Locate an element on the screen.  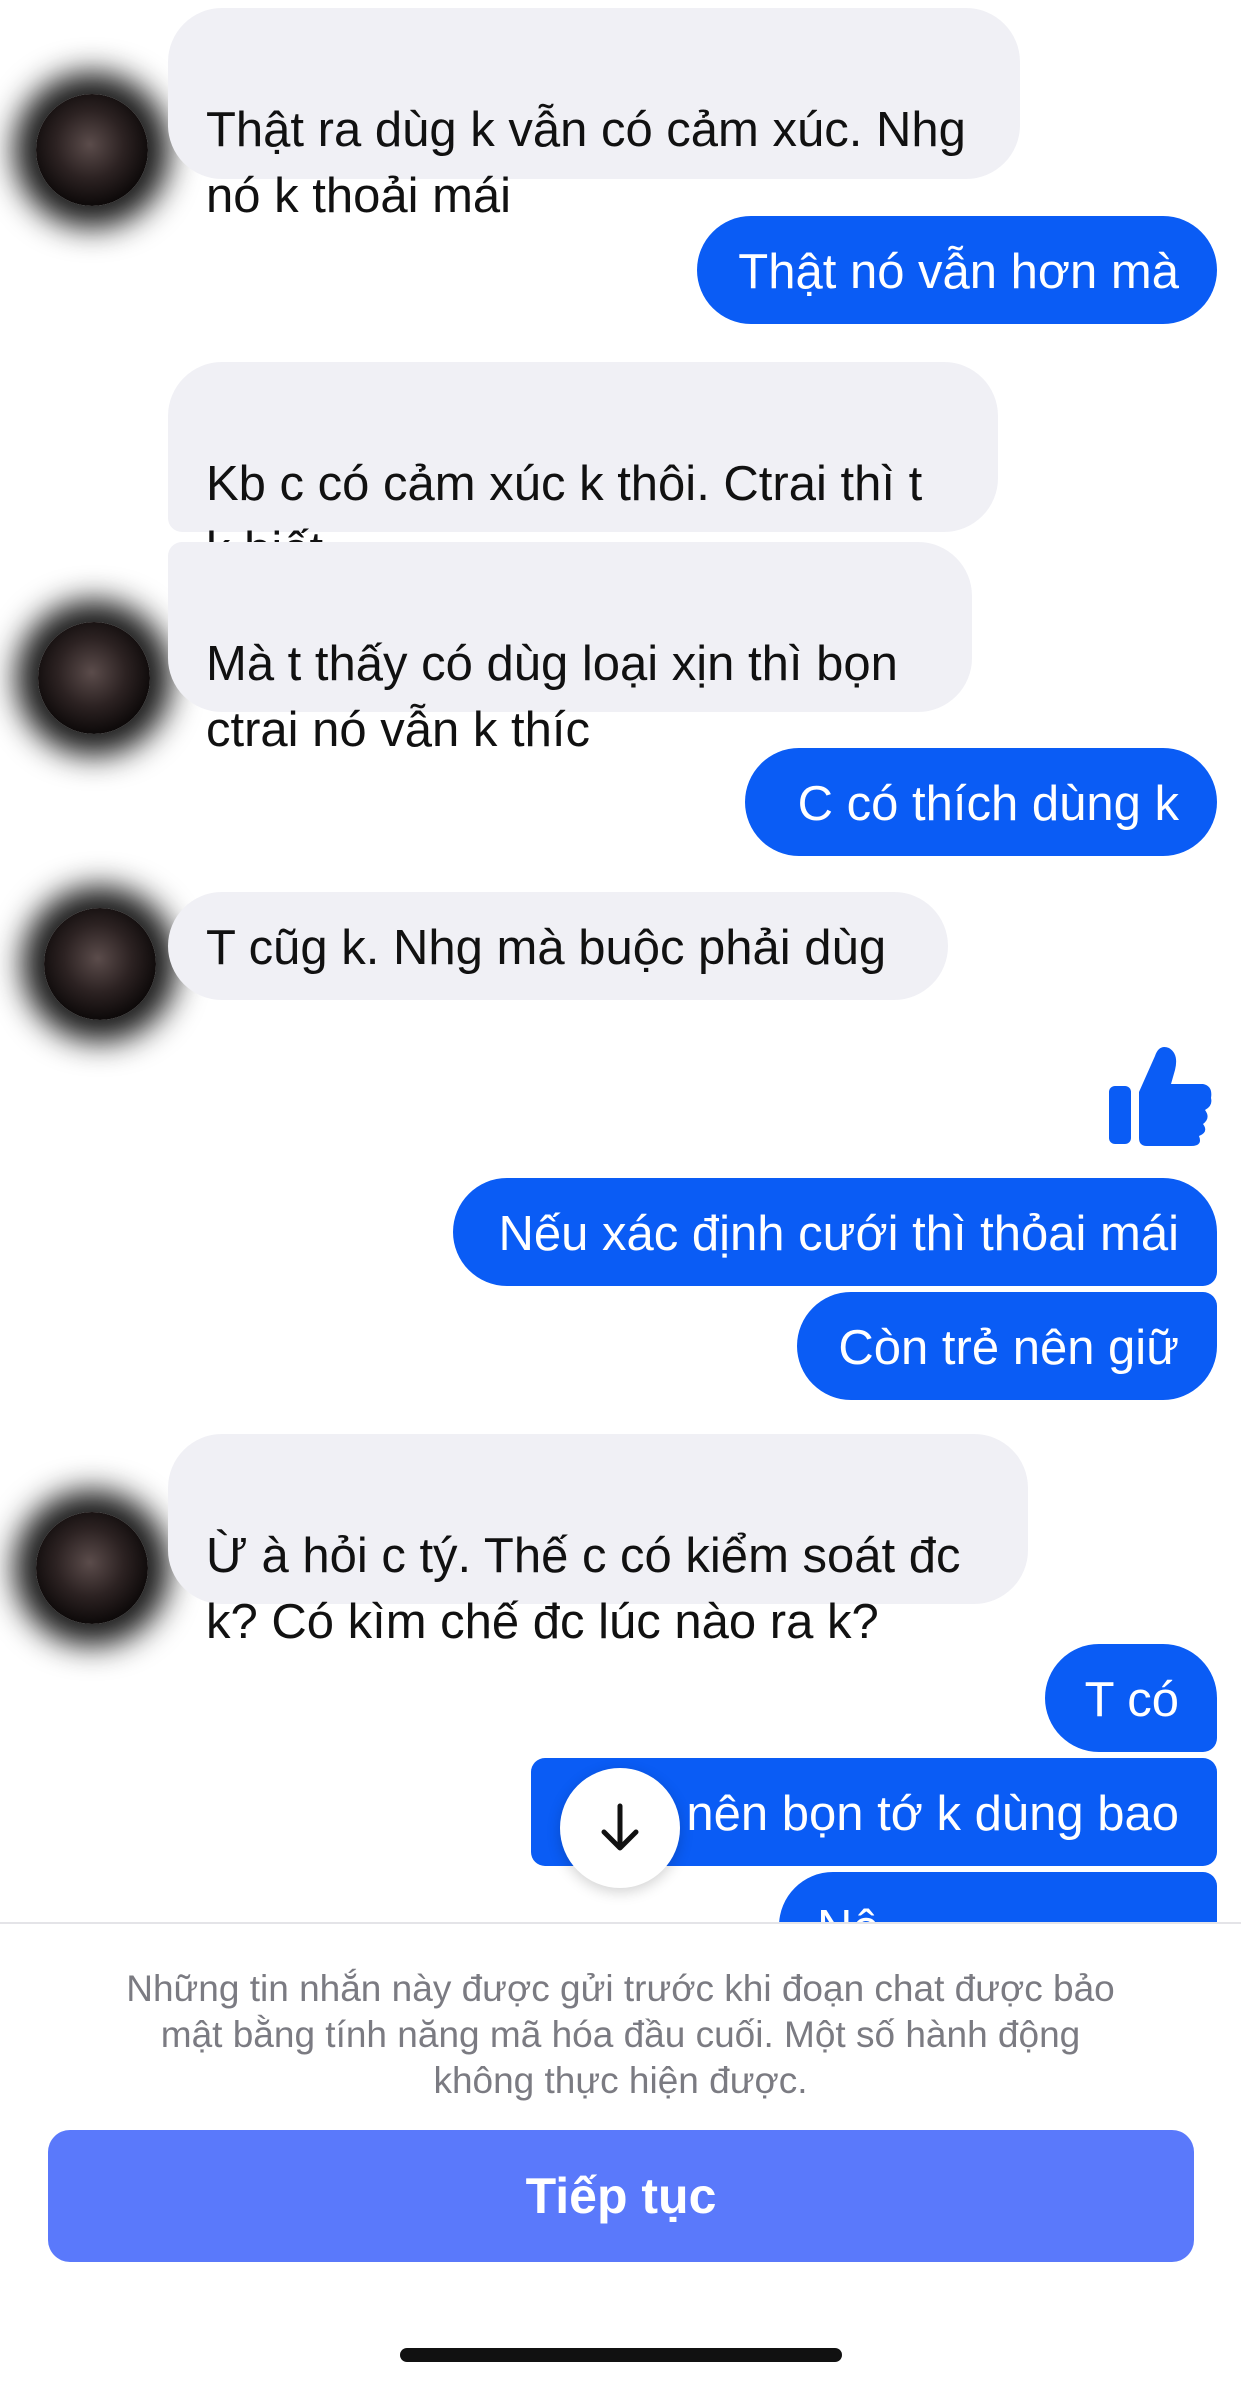
scroll-to-bottom-button is located at coordinates (620, 1828).